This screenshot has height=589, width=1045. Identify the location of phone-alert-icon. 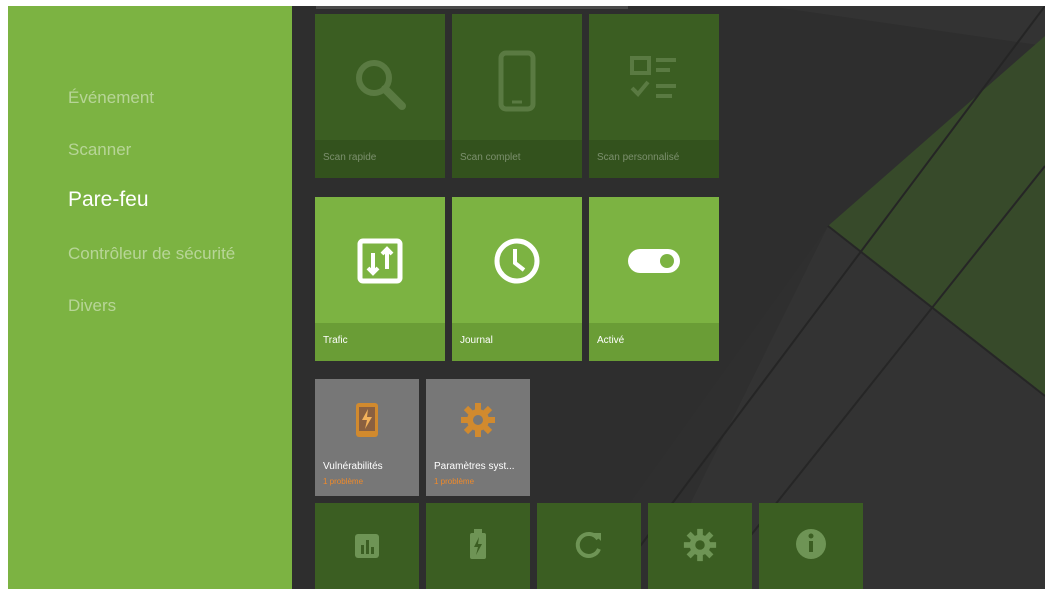
(367, 420).